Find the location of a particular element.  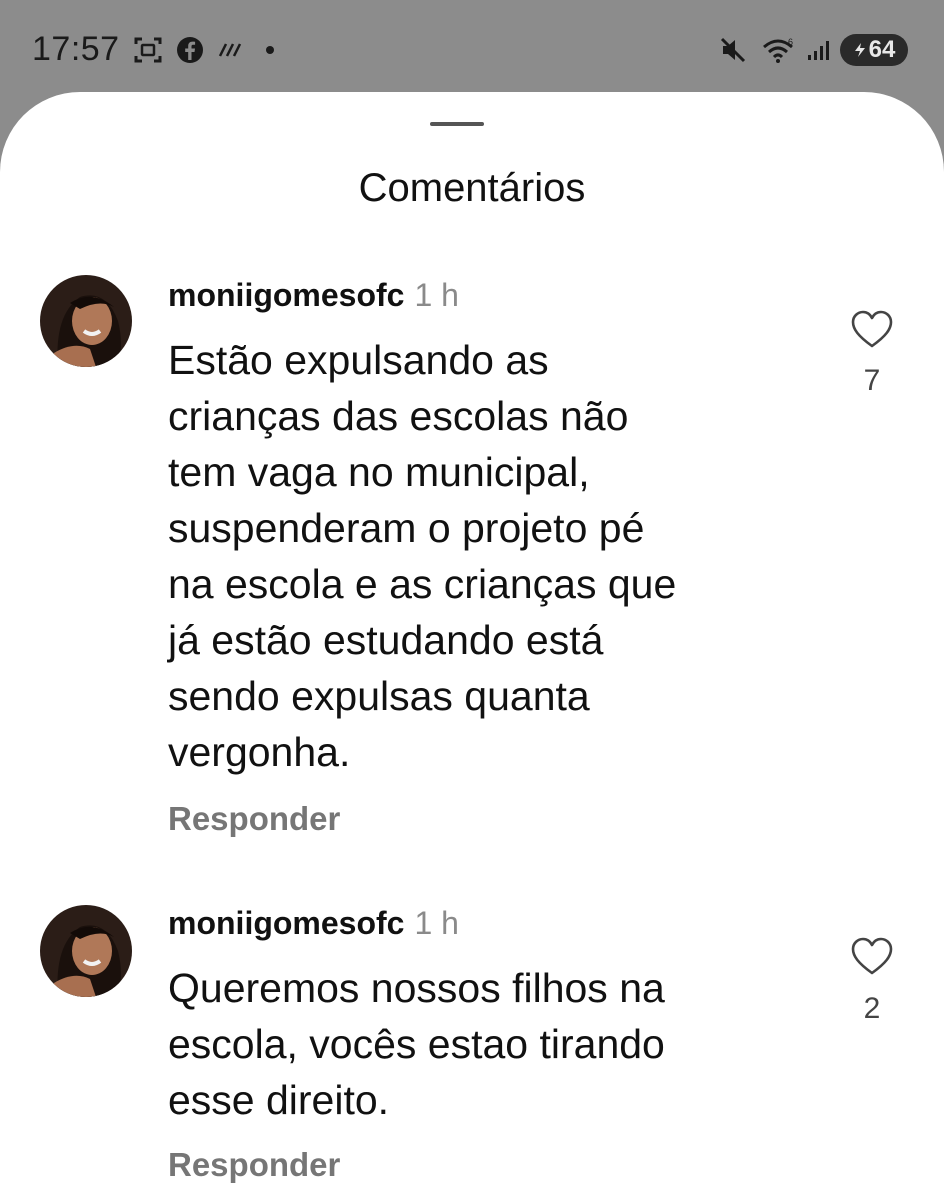

status-time: 17:57 is located at coordinates (76, 49).